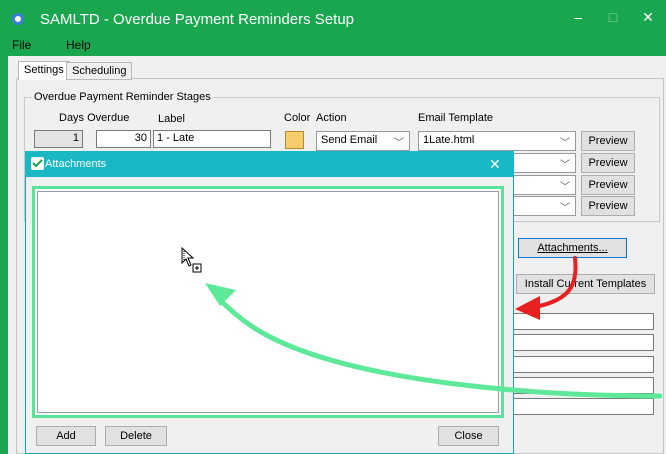 This screenshot has width=666, height=454. I want to click on red-arrow-icon, so click(546, 288).